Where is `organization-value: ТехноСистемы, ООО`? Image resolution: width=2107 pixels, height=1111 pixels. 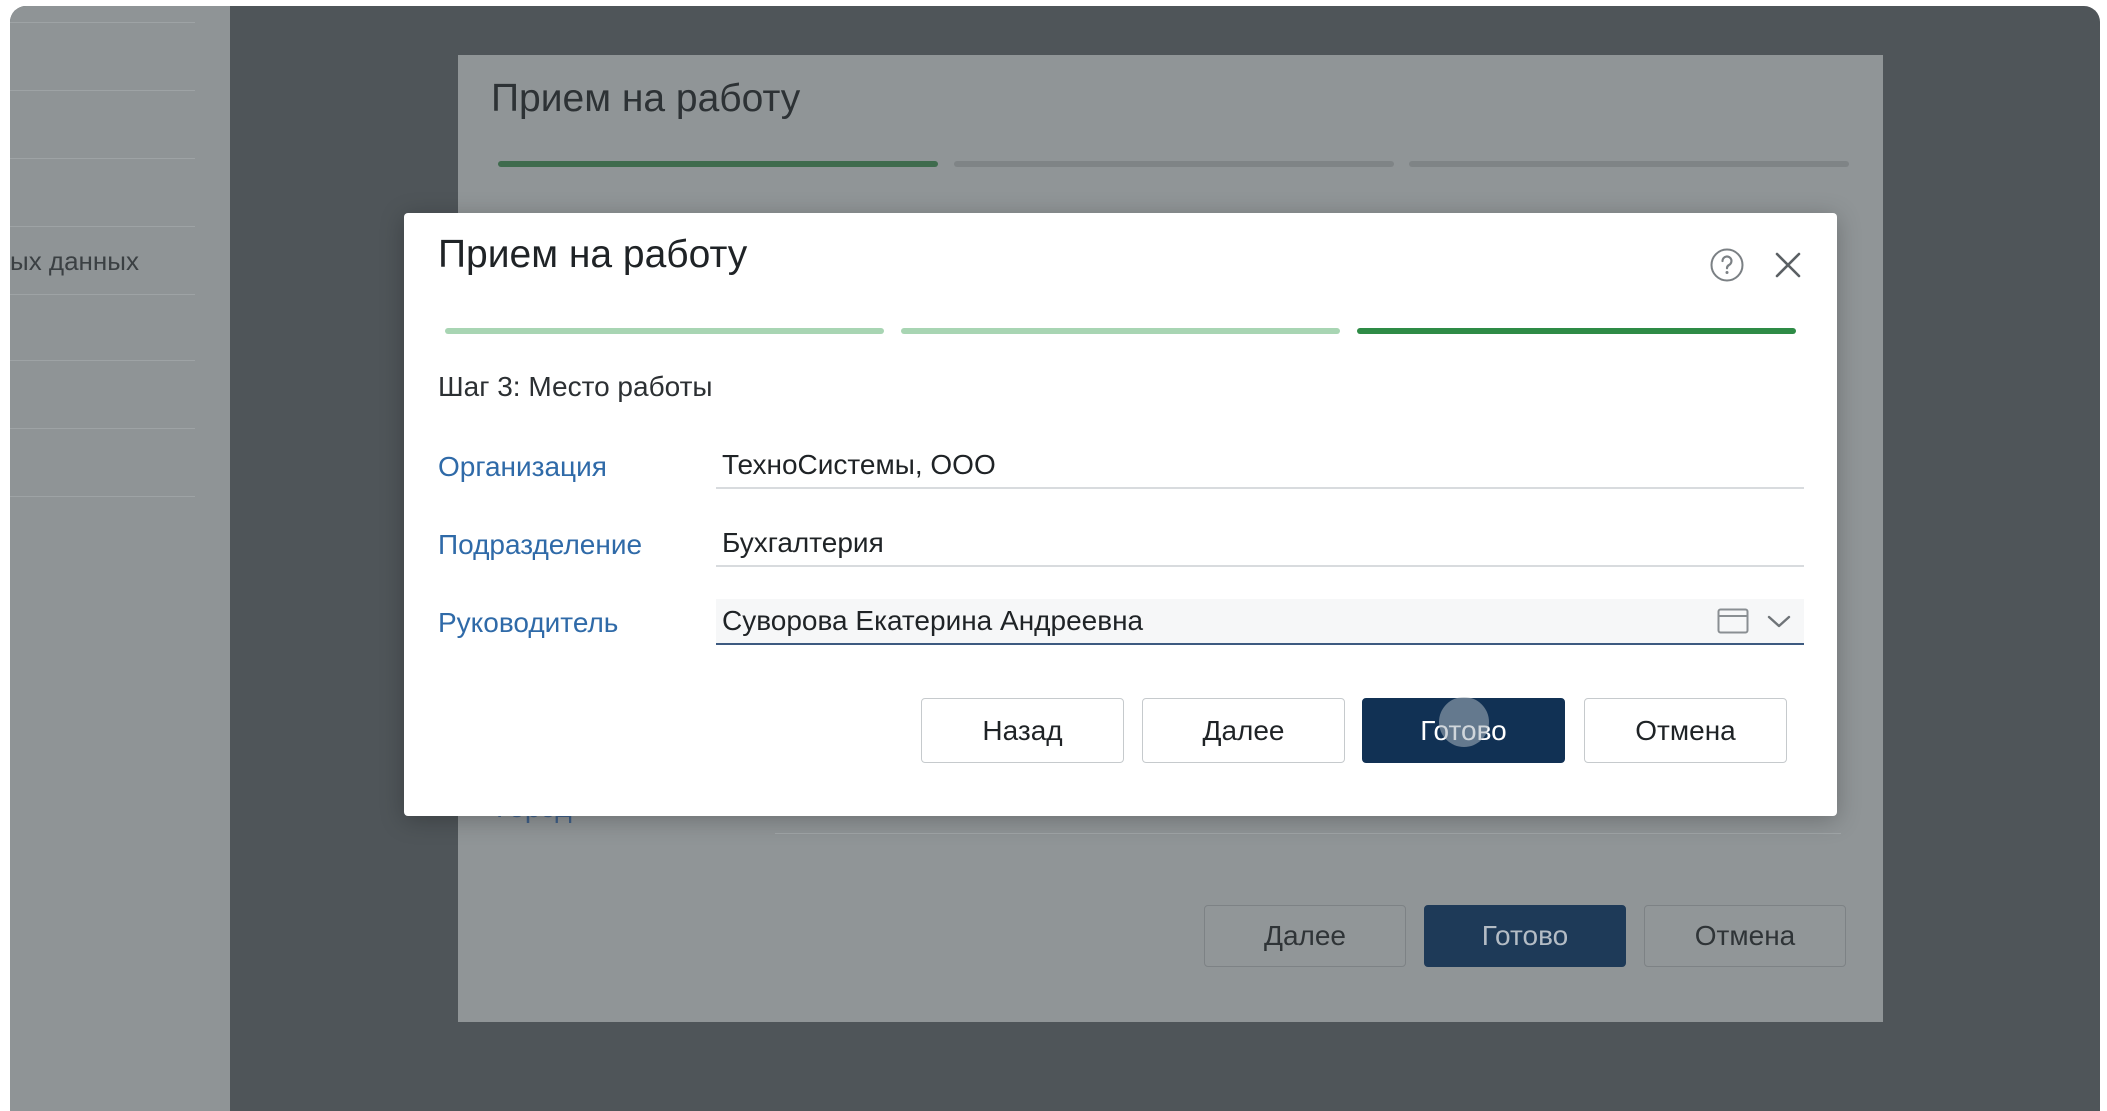 organization-value: ТехноСистемы, ООО is located at coordinates (859, 464).